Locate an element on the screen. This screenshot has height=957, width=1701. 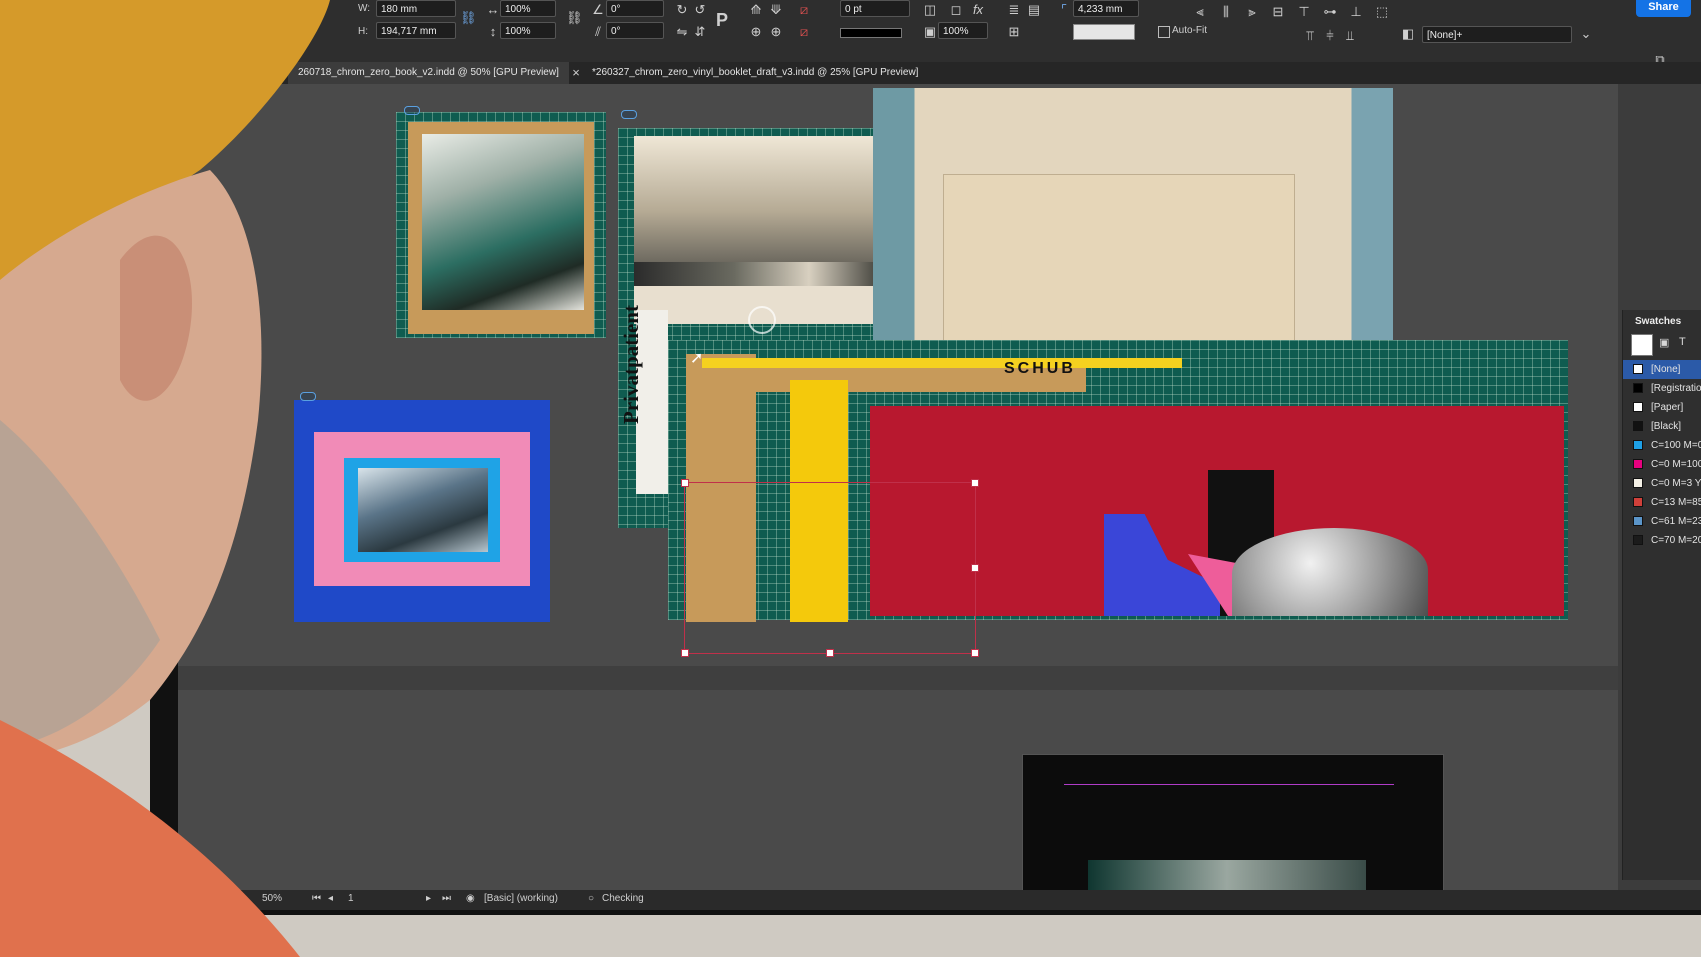
share-button: Share is located at coordinates (1663, 8).